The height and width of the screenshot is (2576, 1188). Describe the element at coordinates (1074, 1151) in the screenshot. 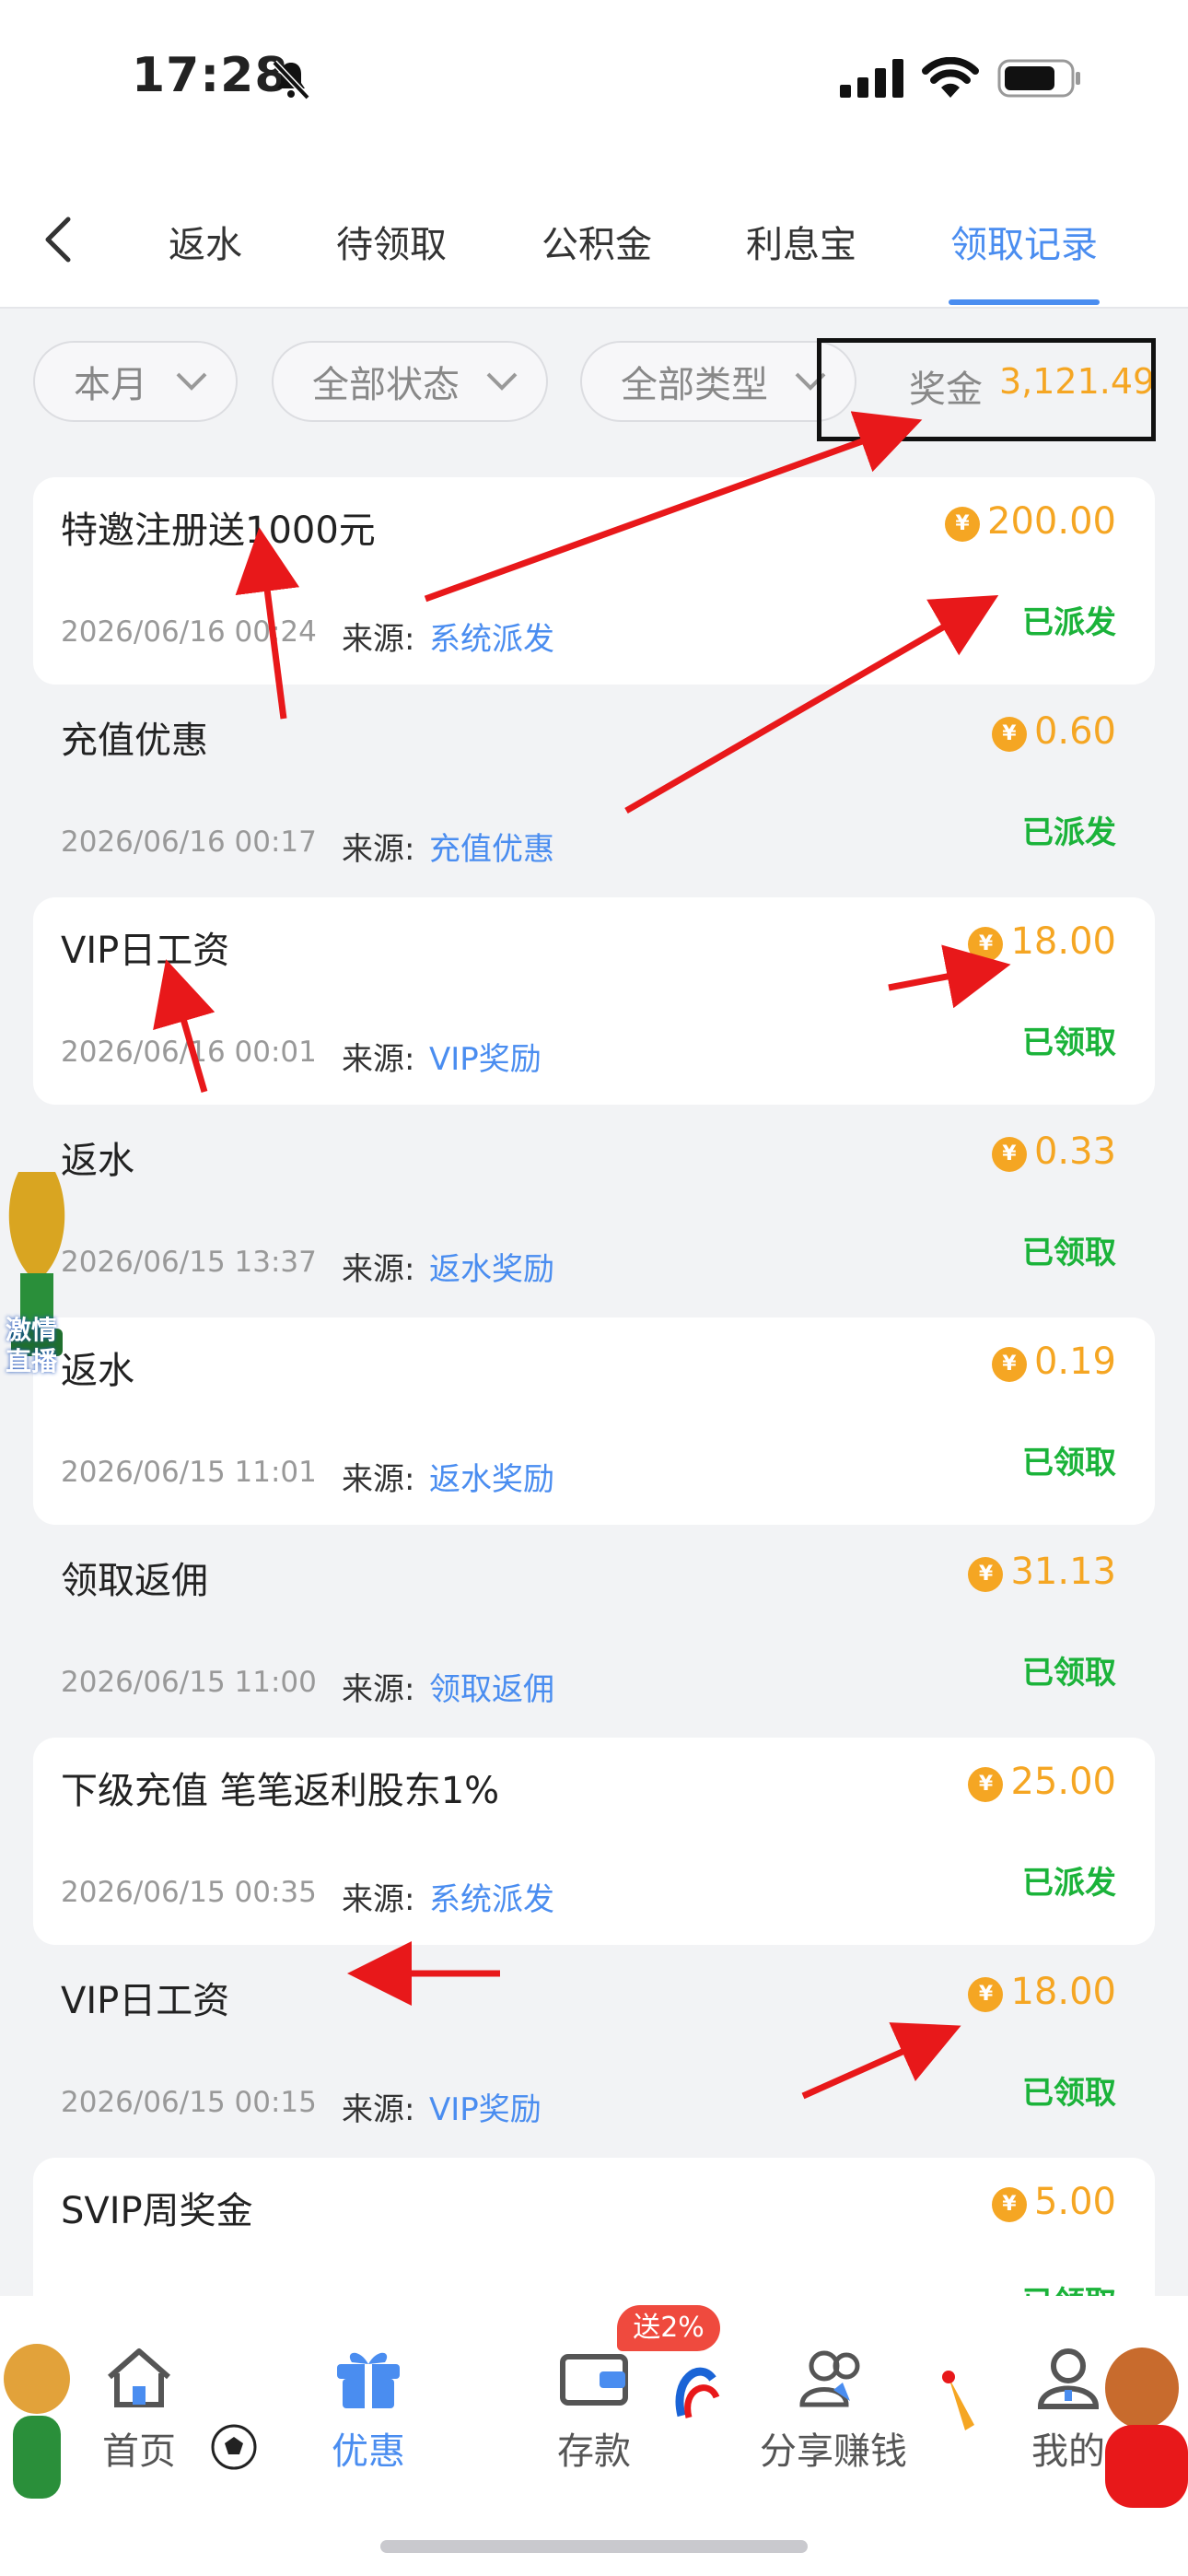

I see `record-amount: 0.33` at that location.